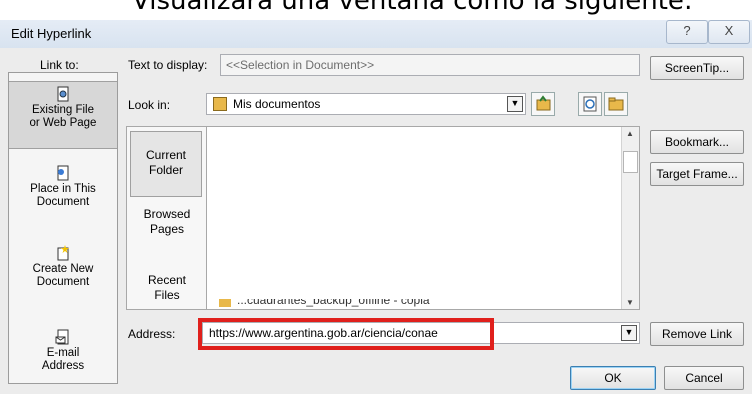 The height and width of the screenshot is (394, 752). What do you see at coordinates (63, 173) in the screenshot?
I see `place-in-document-icon` at bounding box center [63, 173].